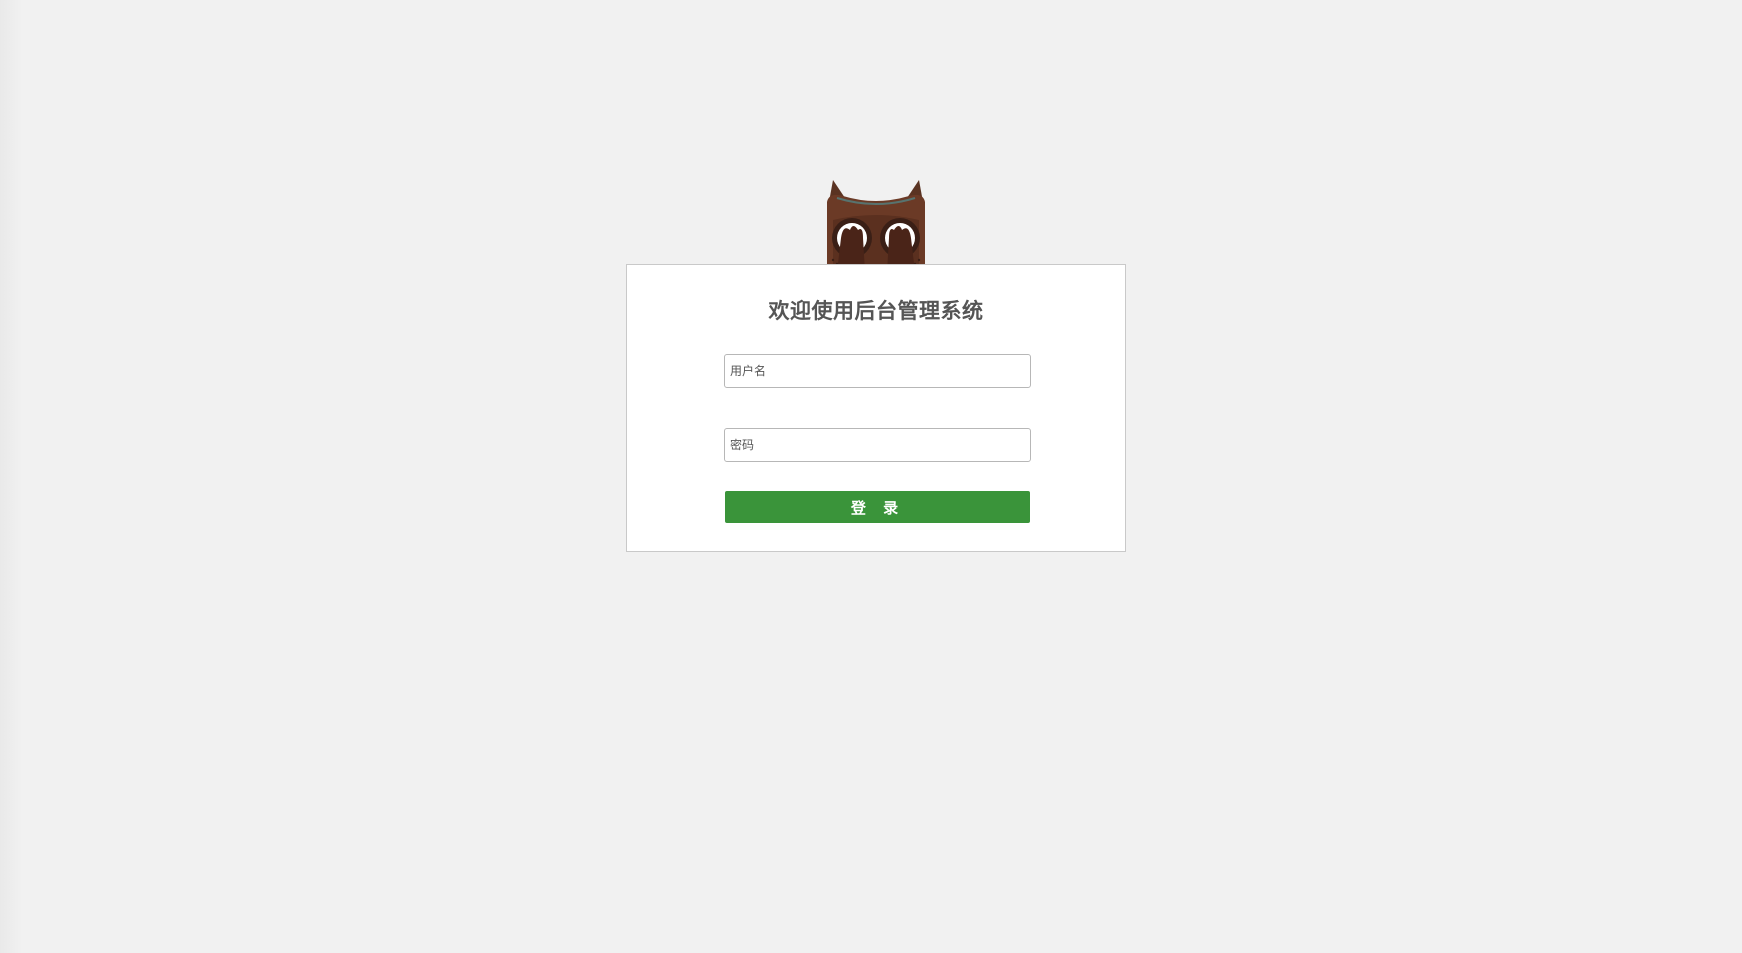  What do you see at coordinates (877, 445) in the screenshot?
I see `password-input` at bounding box center [877, 445].